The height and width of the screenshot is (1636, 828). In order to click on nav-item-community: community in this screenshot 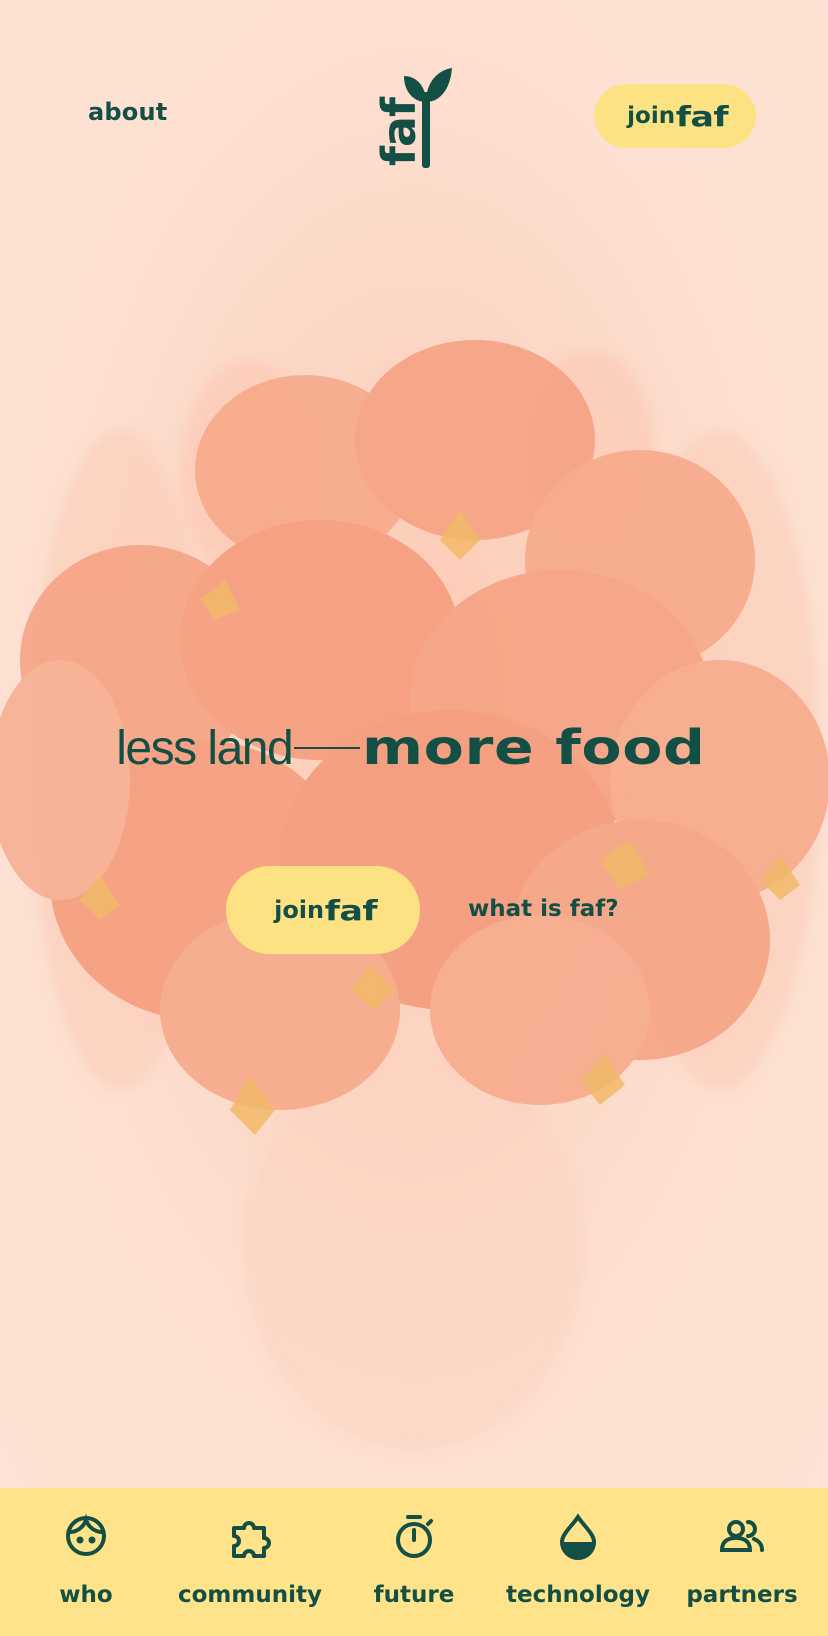, I will do `click(250, 1562)`.